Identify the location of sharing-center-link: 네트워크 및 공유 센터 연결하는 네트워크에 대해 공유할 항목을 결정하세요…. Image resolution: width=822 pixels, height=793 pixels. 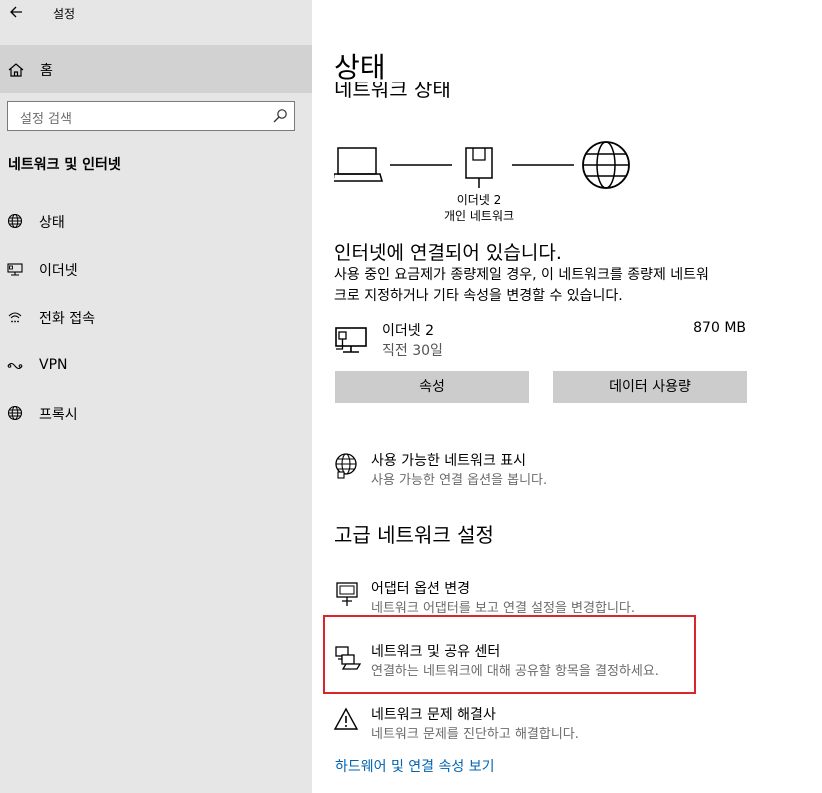
(554, 661).